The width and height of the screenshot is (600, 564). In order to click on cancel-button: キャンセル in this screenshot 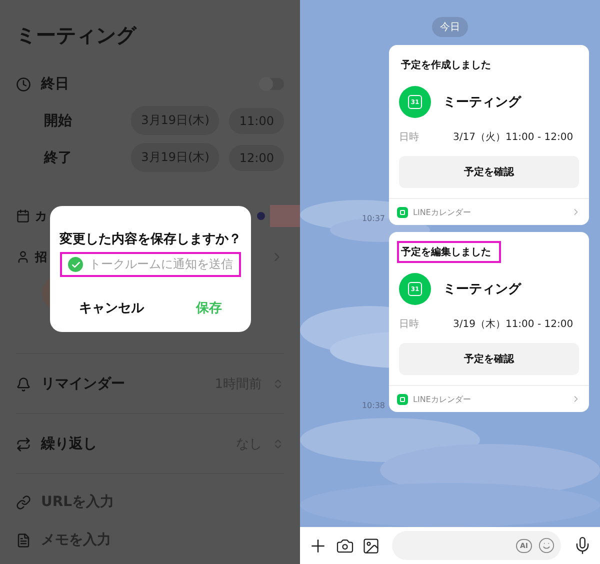, I will do `click(111, 308)`.